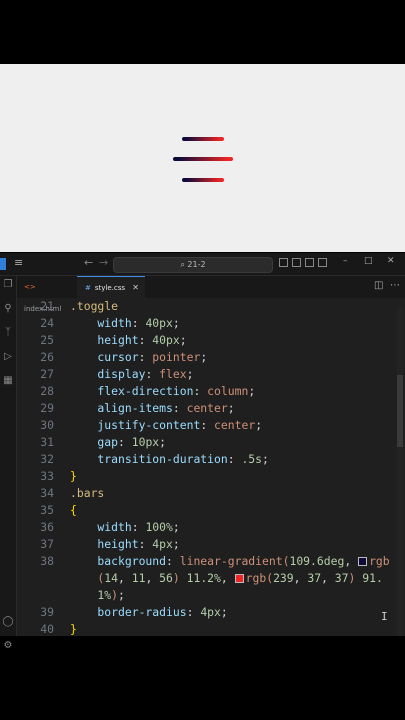 The image size is (405, 720). Describe the element at coordinates (8, 284) in the screenshot. I see `explorer-icon: ❐` at that location.